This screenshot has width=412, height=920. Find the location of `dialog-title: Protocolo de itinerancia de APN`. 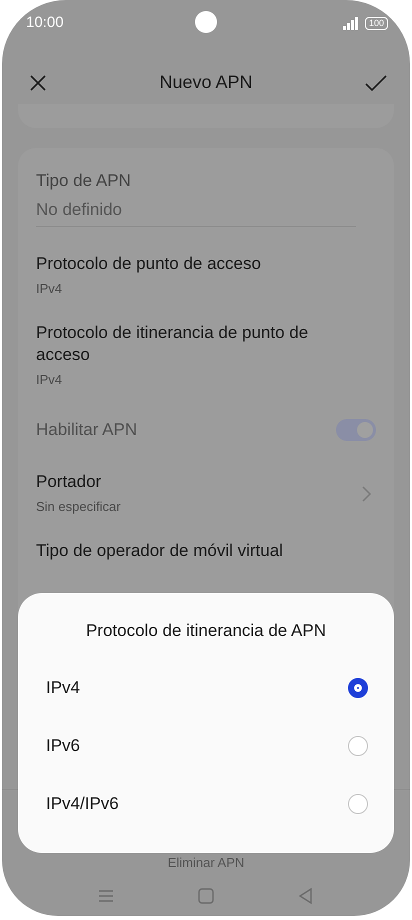

dialog-title: Protocolo de itinerancia de APN is located at coordinates (206, 631).